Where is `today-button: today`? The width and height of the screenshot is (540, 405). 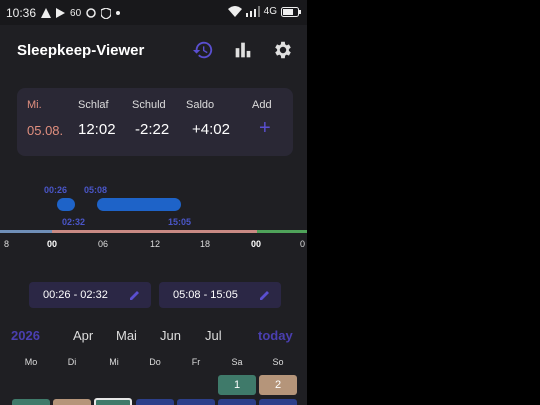 today-button: today is located at coordinates (275, 335).